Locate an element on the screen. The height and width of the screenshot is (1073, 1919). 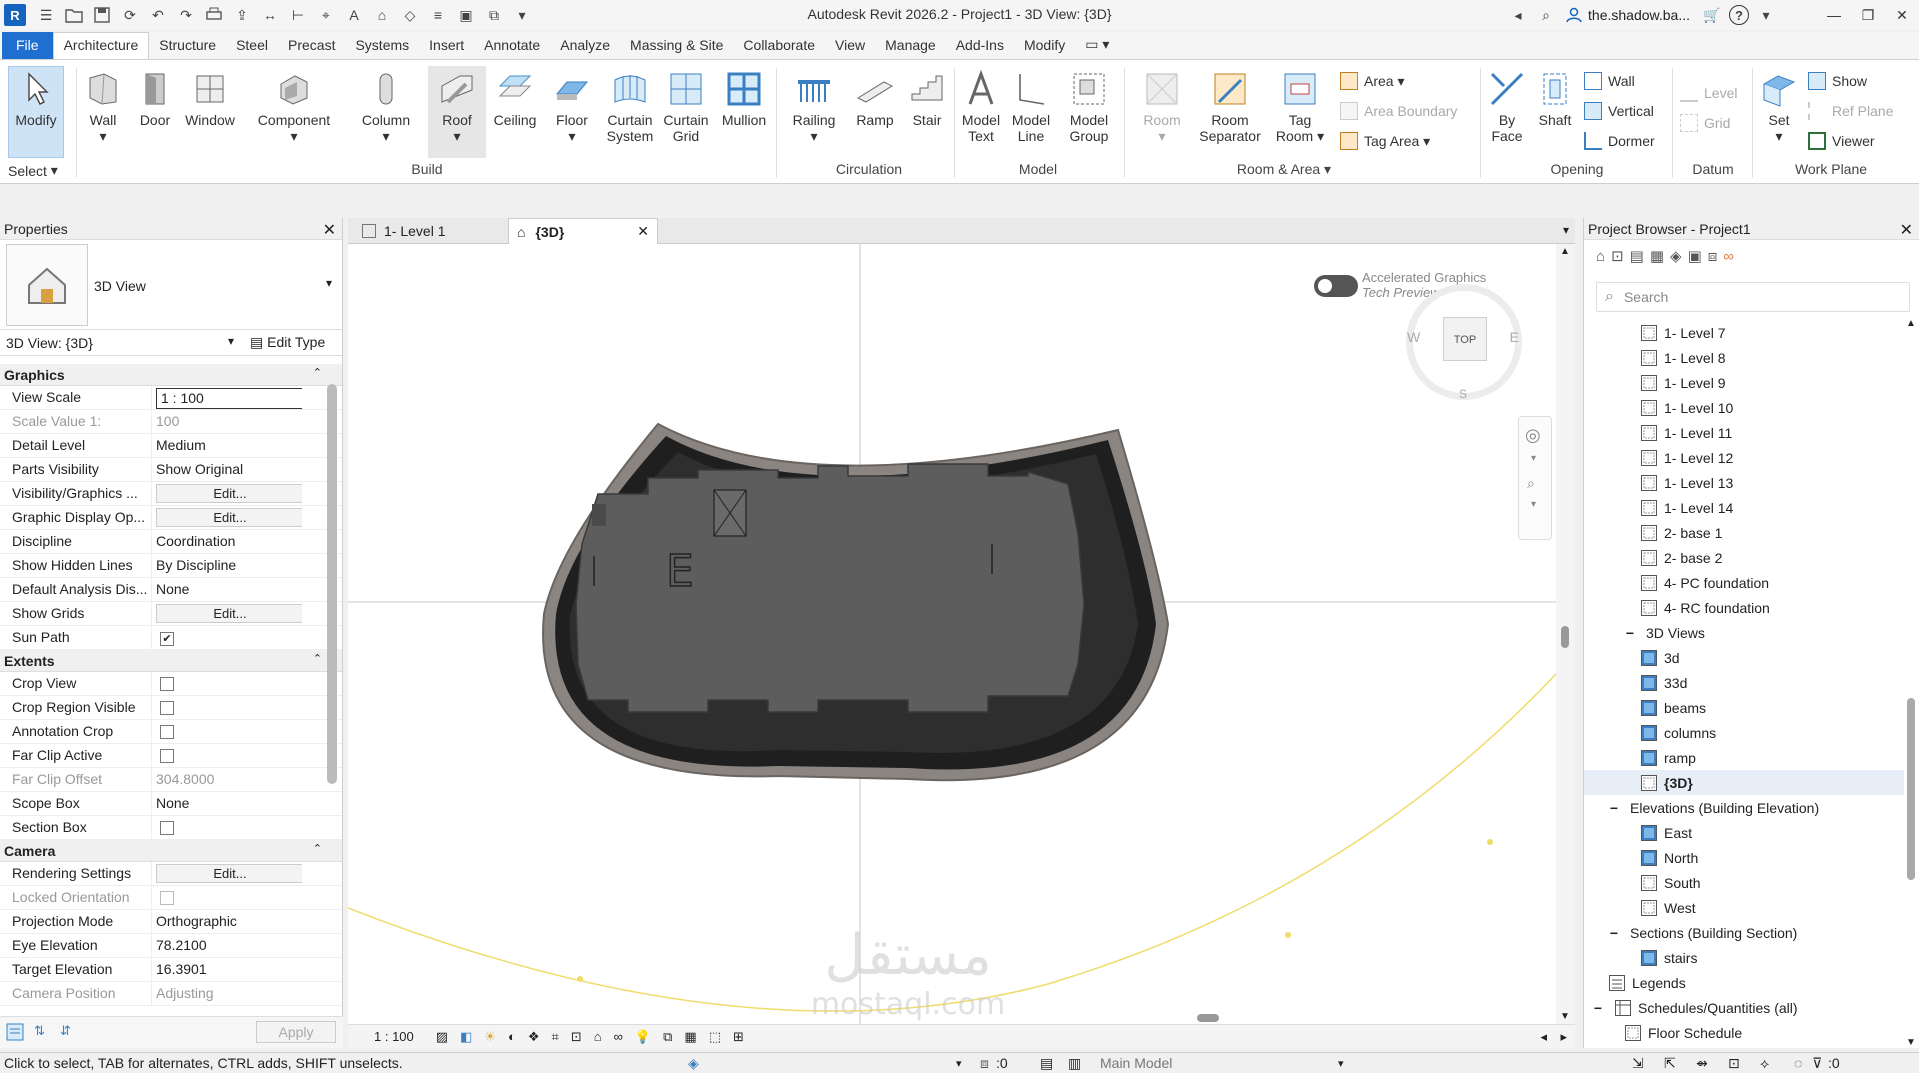
scroll-left-icon: ◂ is located at coordinates (1543, 1037).